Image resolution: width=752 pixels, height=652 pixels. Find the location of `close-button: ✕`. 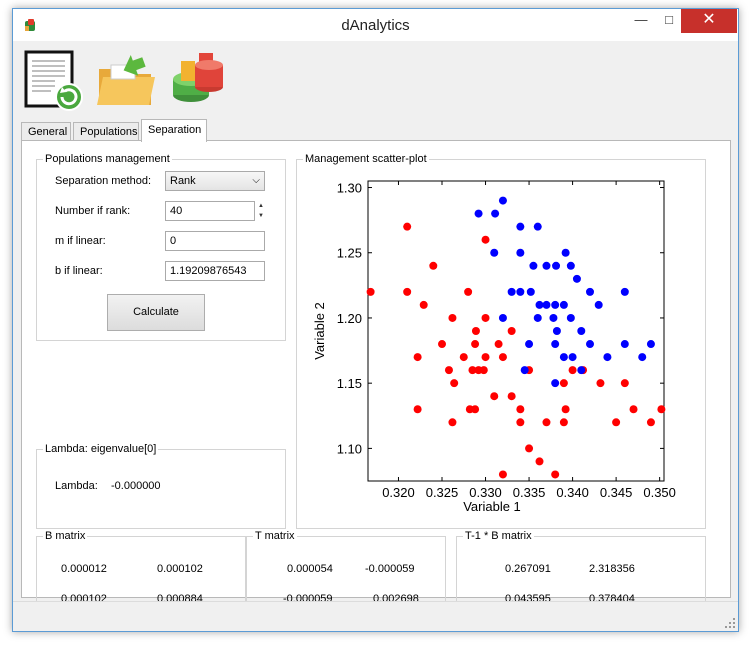

close-button: ✕ is located at coordinates (709, 21).